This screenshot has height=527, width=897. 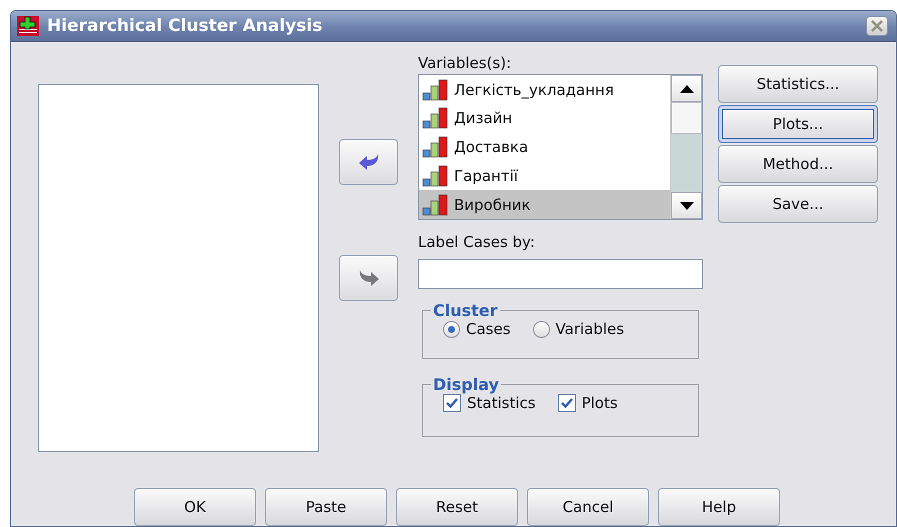 I want to click on transfer-button, so click(x=368, y=162).